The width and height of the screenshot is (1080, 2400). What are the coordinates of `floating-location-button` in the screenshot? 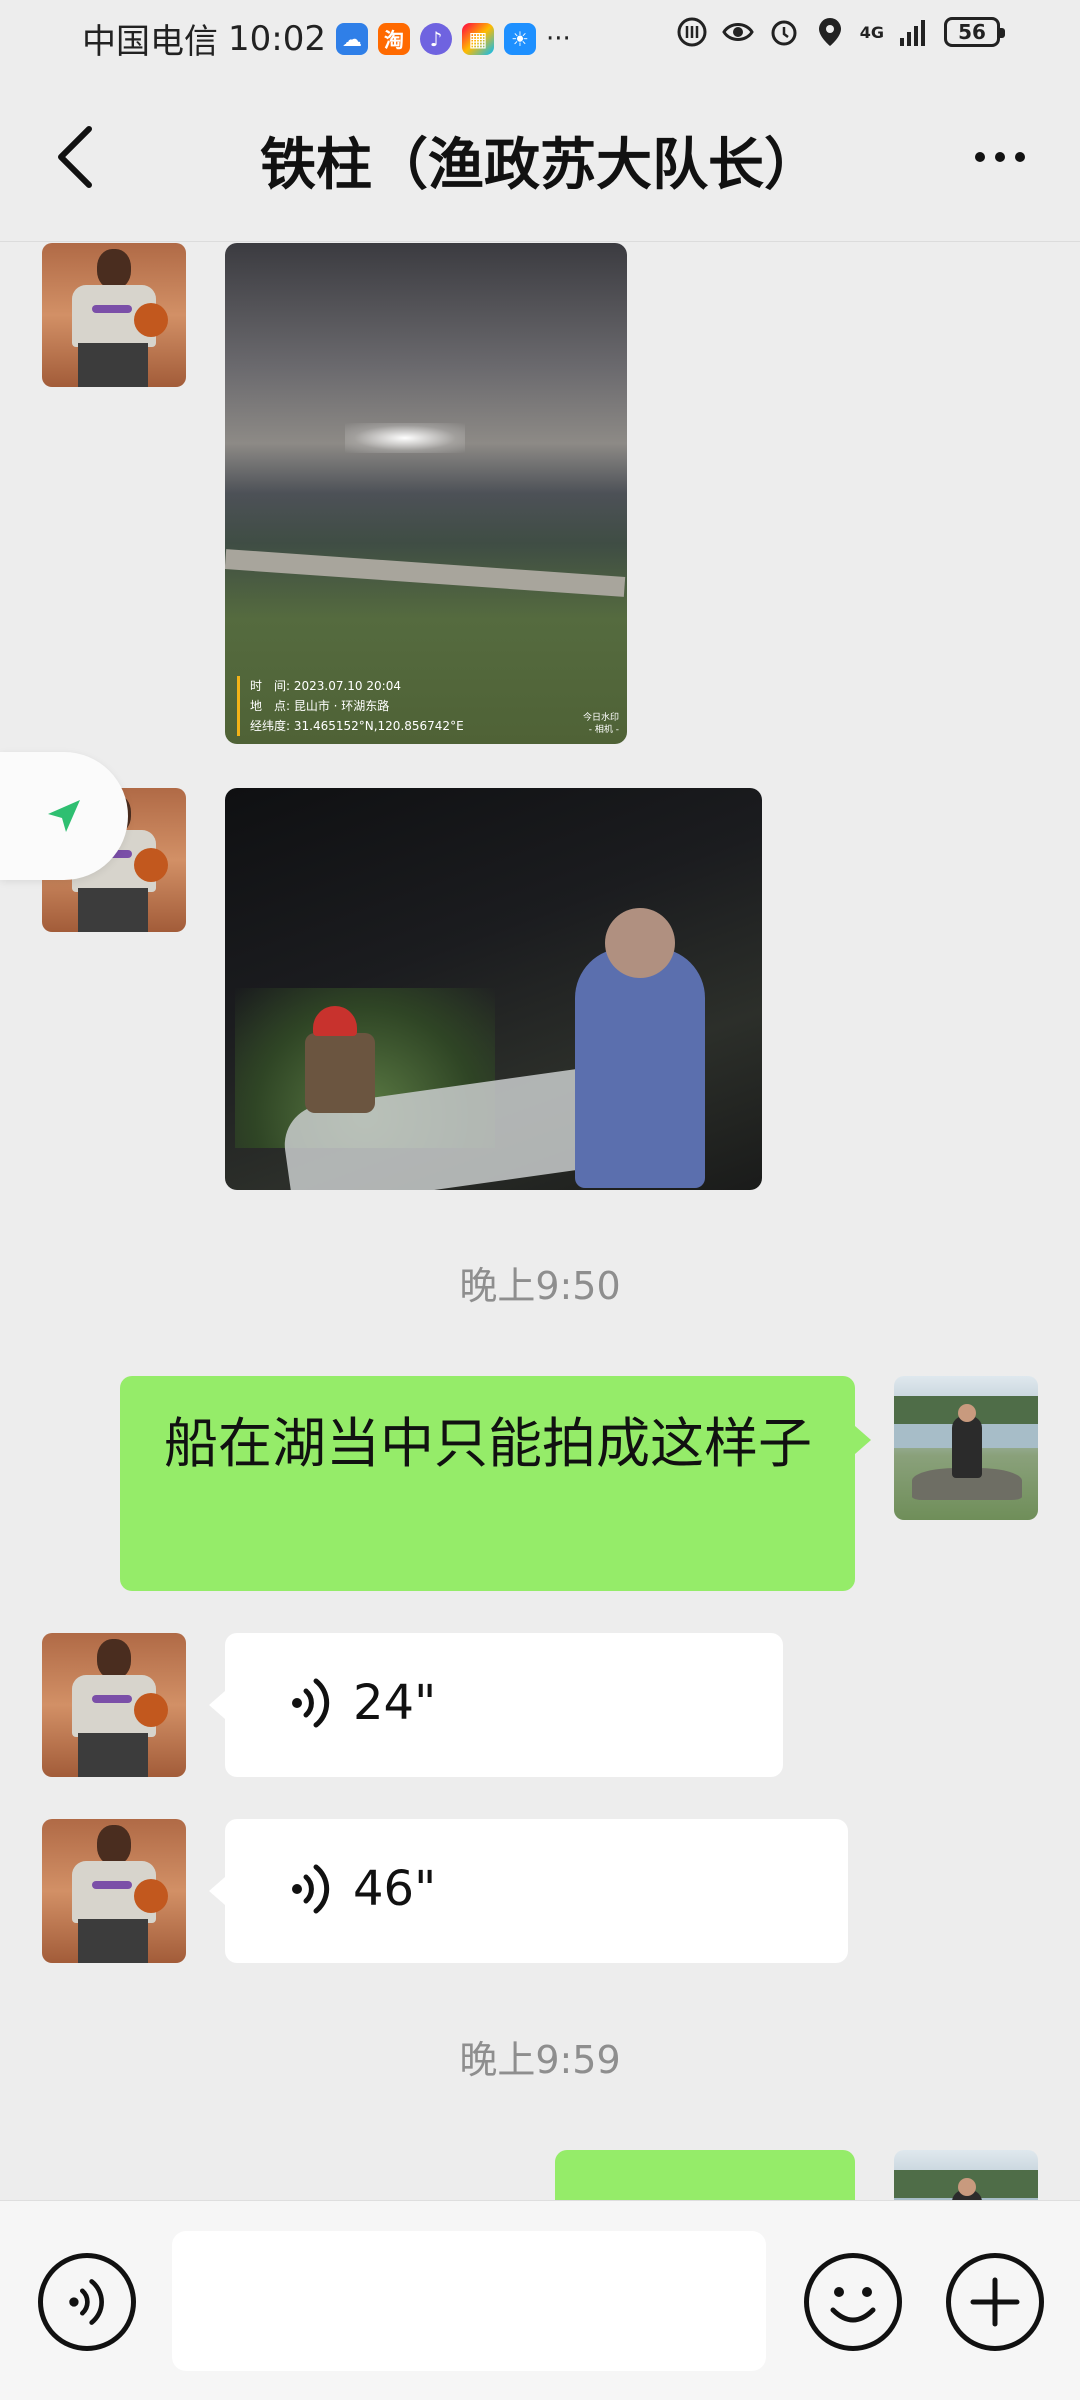 It's located at (64, 816).